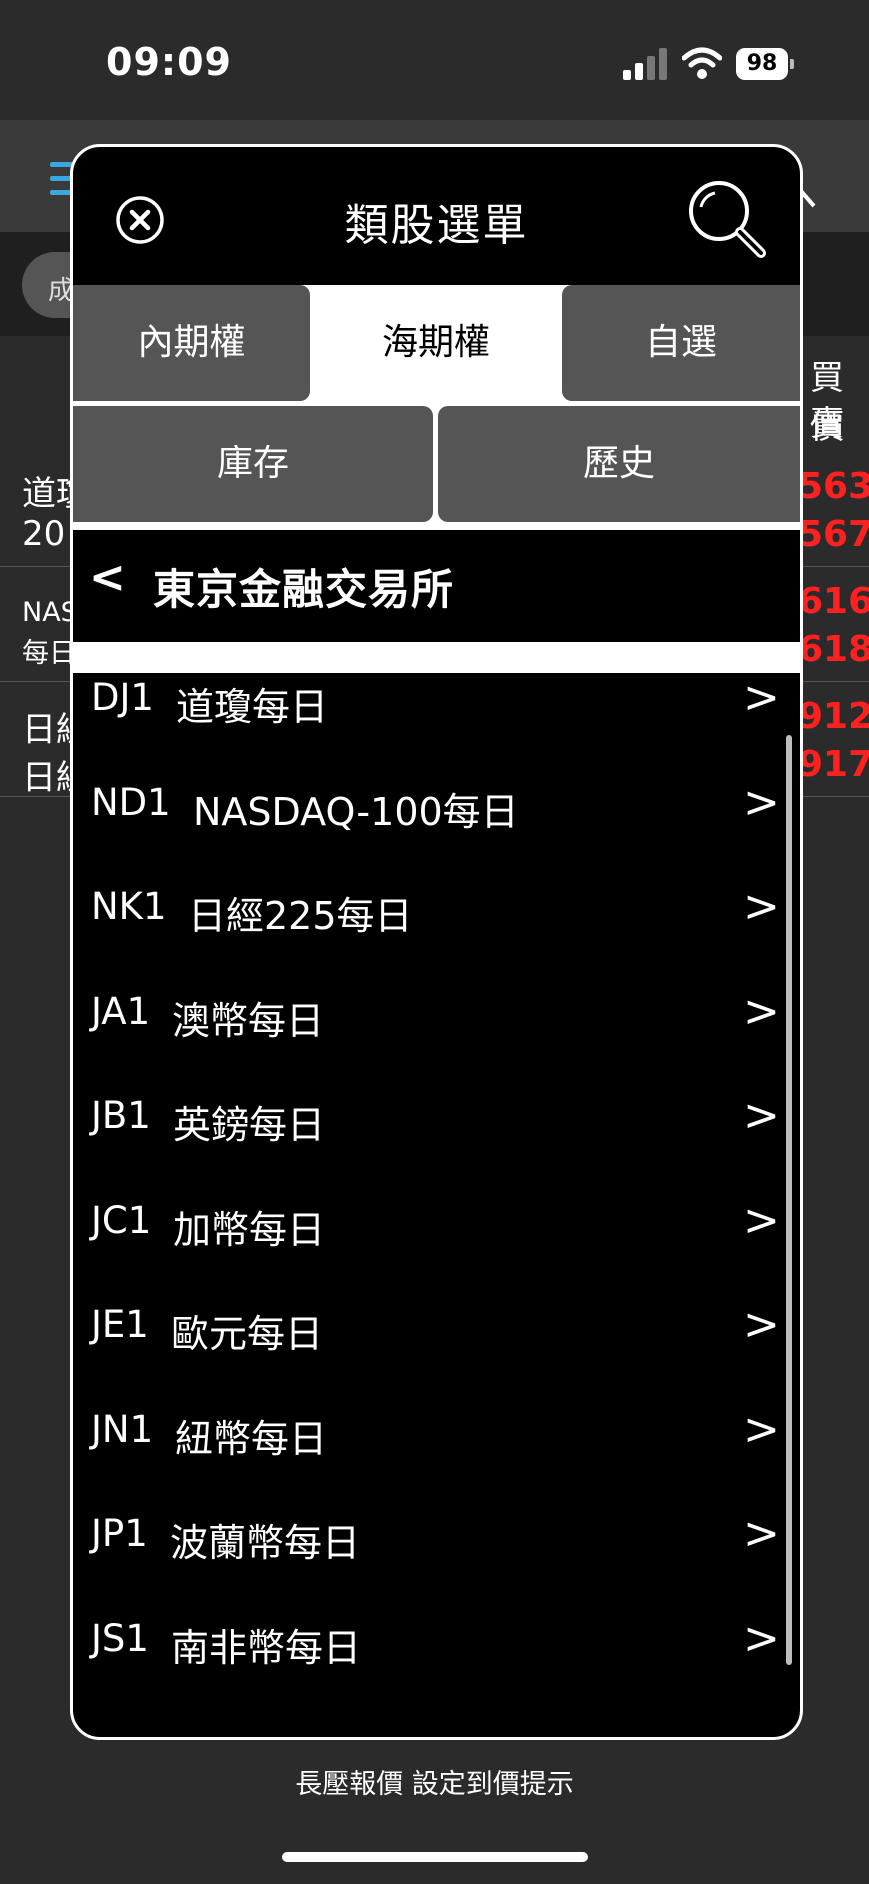 This screenshot has width=869, height=1884. What do you see at coordinates (434, 60) in the screenshot?
I see `status-bar: 09:09 98` at bounding box center [434, 60].